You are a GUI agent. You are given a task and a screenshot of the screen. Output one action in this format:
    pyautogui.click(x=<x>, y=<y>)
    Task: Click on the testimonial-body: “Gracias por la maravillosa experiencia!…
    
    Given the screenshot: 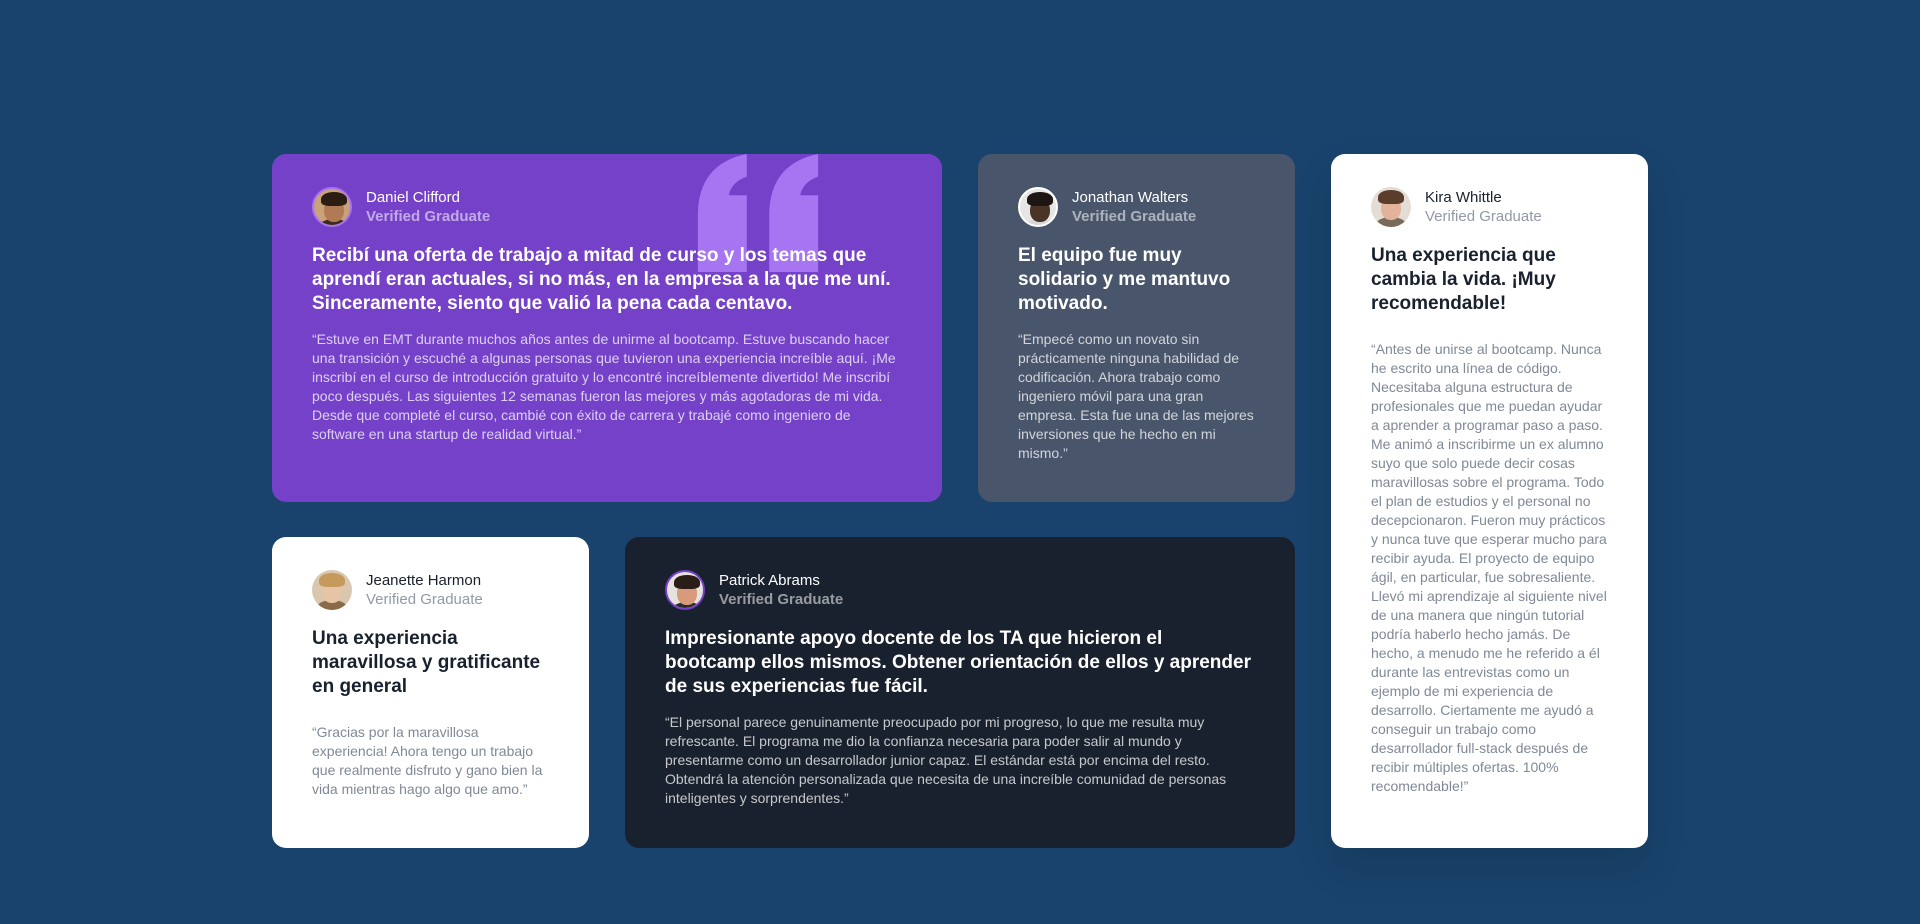 What is the action you would take?
    pyautogui.click(x=427, y=760)
    